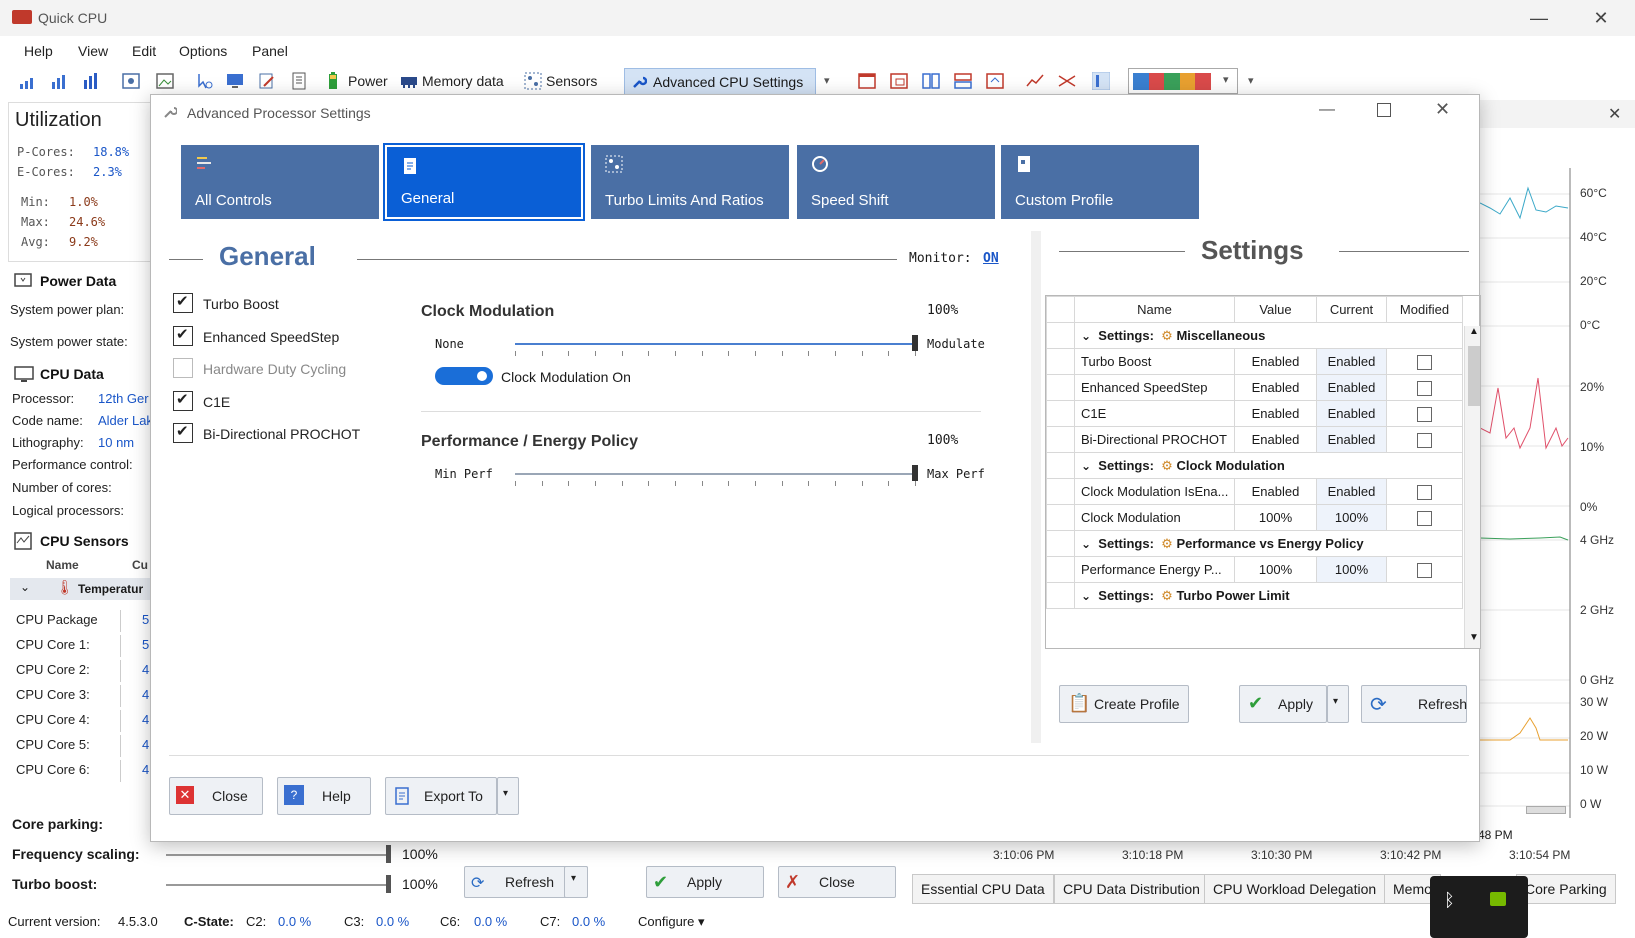 The image size is (1635, 938). Describe the element at coordinates (915, 343) in the screenshot. I see `clock-modulation-thumb` at that location.